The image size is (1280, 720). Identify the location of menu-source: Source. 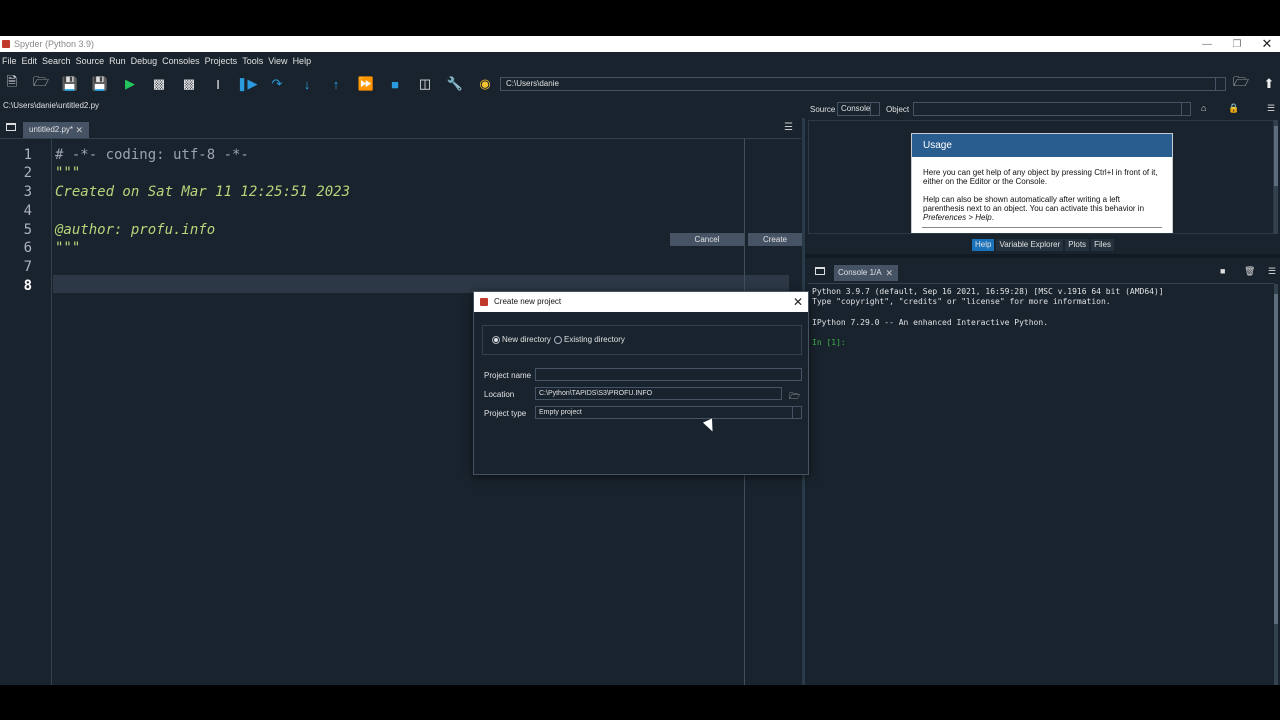
(90, 61).